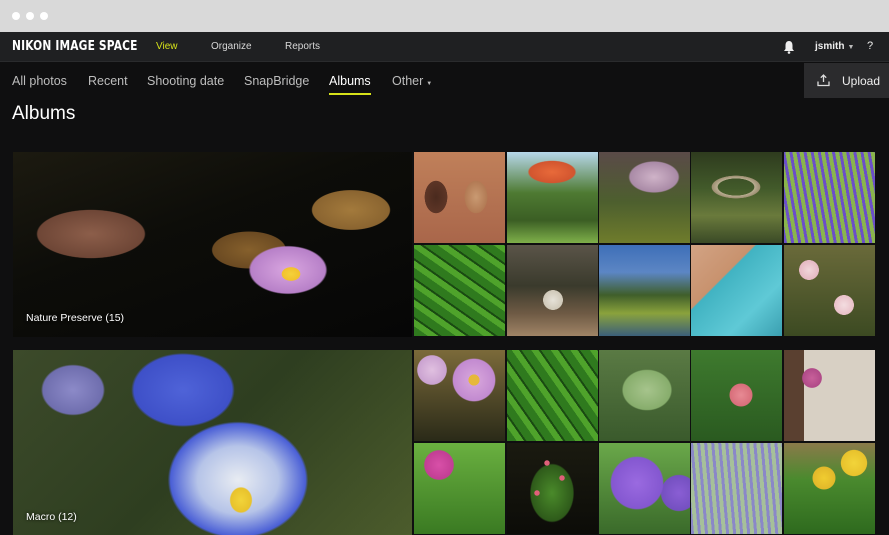 The image size is (889, 535). Describe the element at coordinates (861, 81) in the screenshot. I see `upload-label: Upload` at that location.